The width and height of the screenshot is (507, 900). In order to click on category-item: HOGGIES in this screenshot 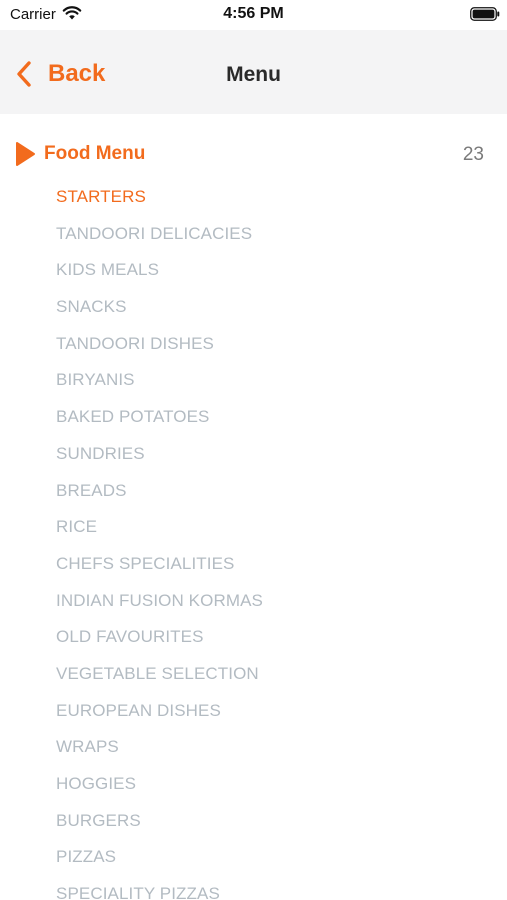, I will do `click(159, 789)`.